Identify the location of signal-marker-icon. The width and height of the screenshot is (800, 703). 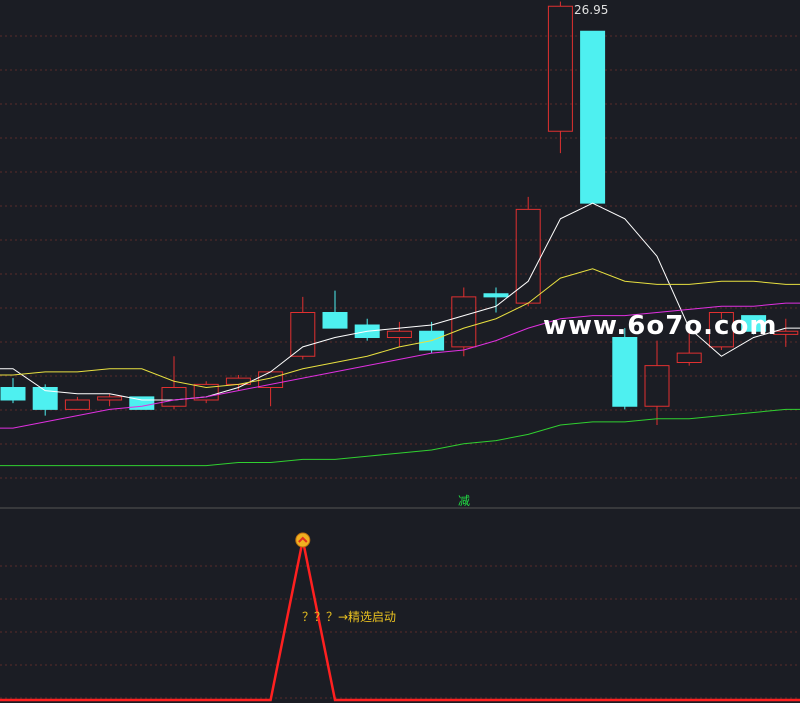
(303, 540).